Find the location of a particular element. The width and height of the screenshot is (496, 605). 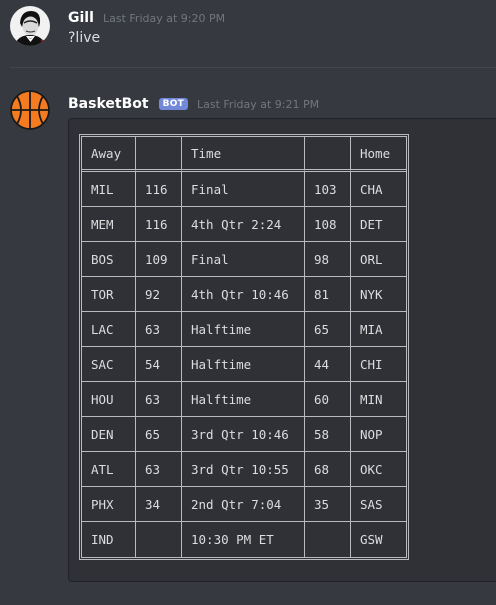

message-header: BasketBot BOT Last Friday at 9:21 PM is located at coordinates (193, 102).